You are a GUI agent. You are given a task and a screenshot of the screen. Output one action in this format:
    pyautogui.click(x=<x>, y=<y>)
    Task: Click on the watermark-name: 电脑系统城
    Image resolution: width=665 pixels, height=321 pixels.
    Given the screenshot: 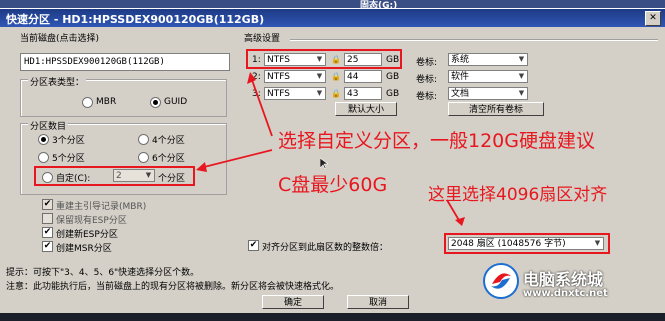 What is the action you would take?
    pyautogui.click(x=563, y=279)
    